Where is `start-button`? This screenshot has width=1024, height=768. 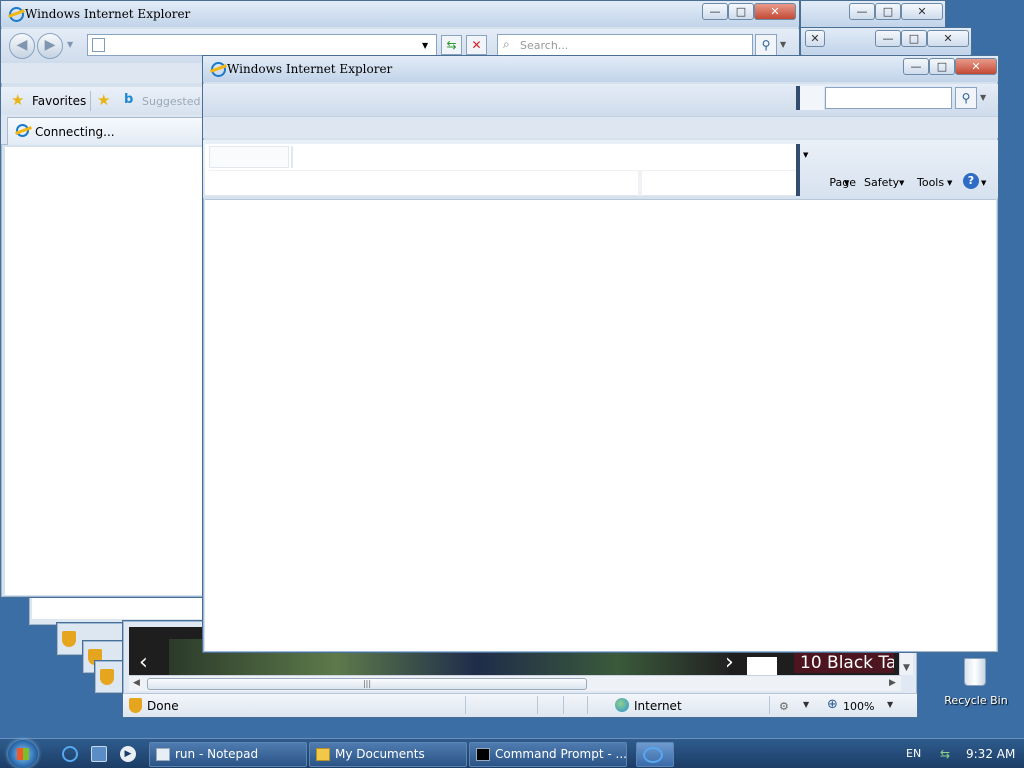
start-button is located at coordinates (23, 754).